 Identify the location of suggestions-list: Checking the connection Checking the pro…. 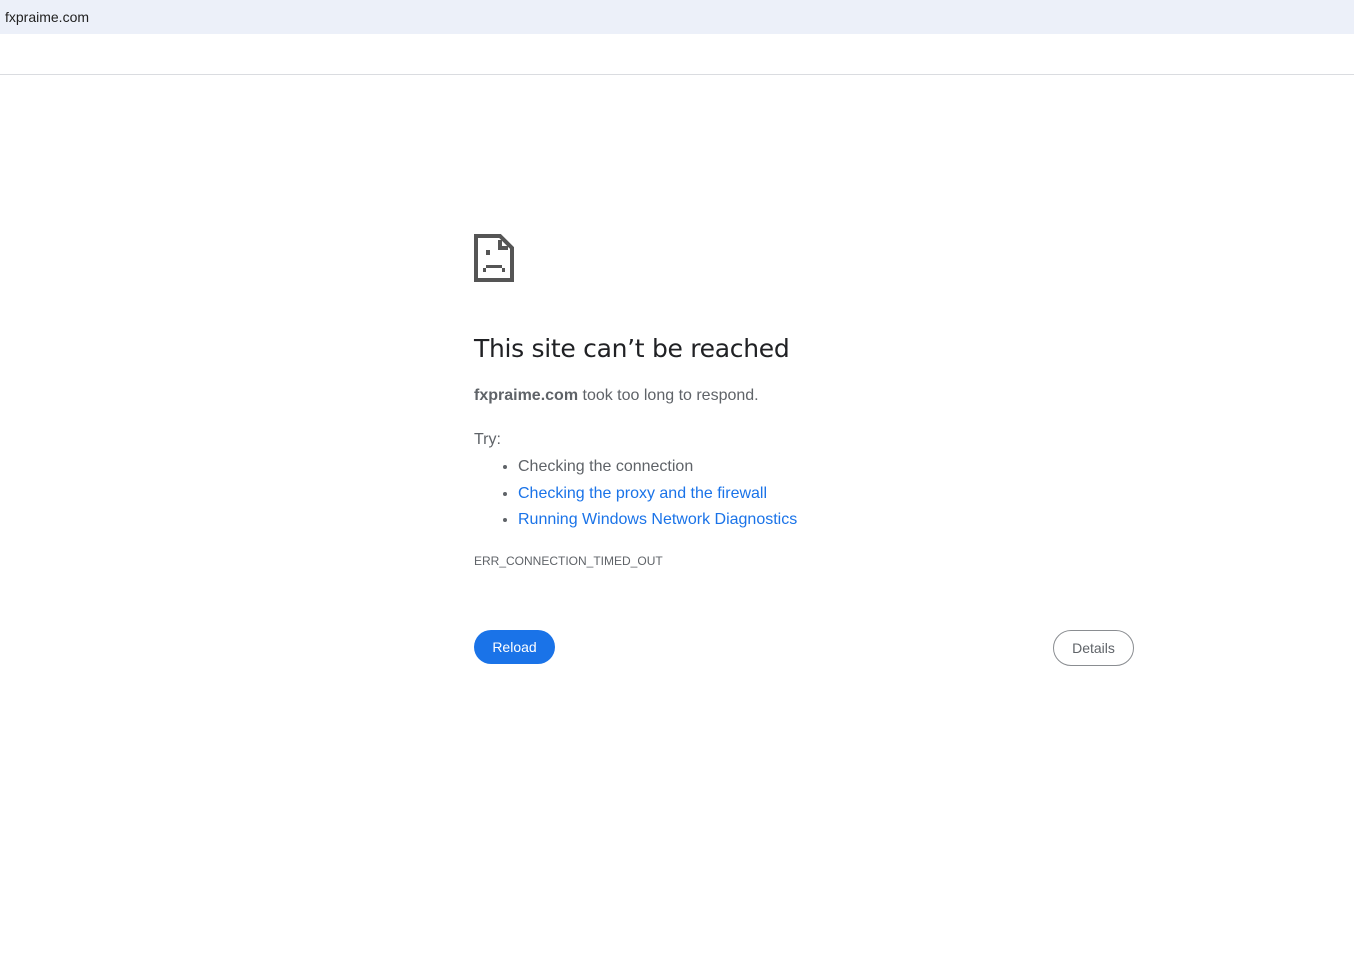
(635, 494).